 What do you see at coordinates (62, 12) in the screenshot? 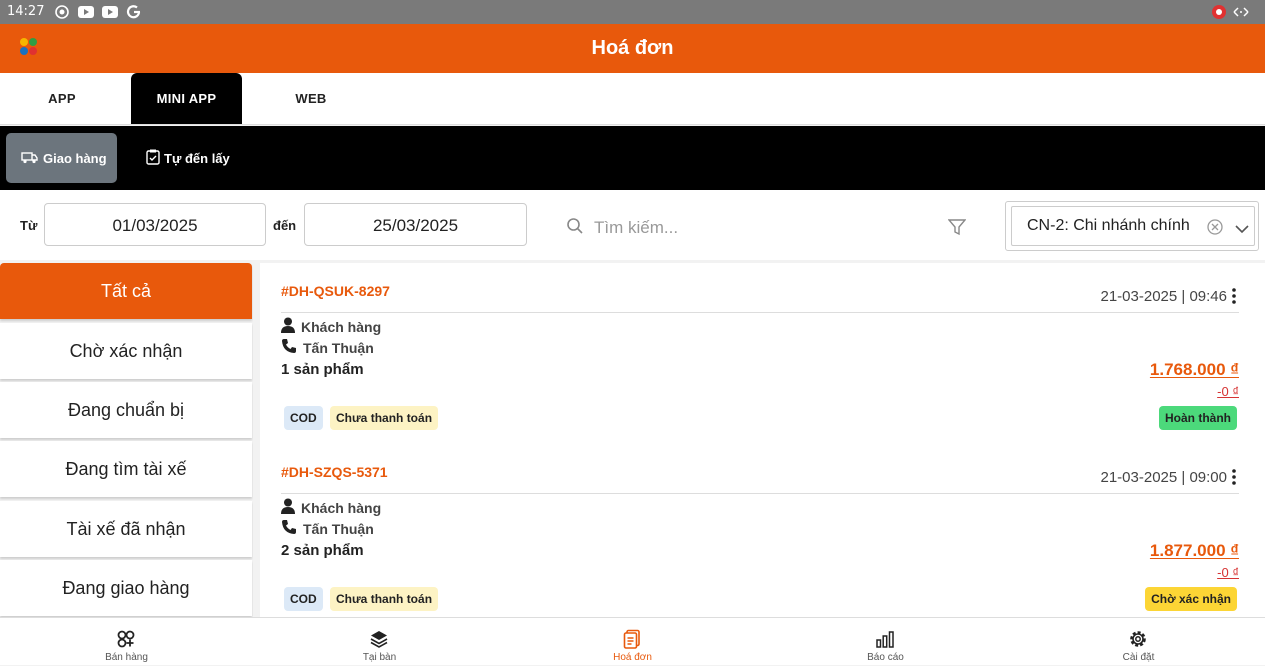
I see `record-icon` at bounding box center [62, 12].